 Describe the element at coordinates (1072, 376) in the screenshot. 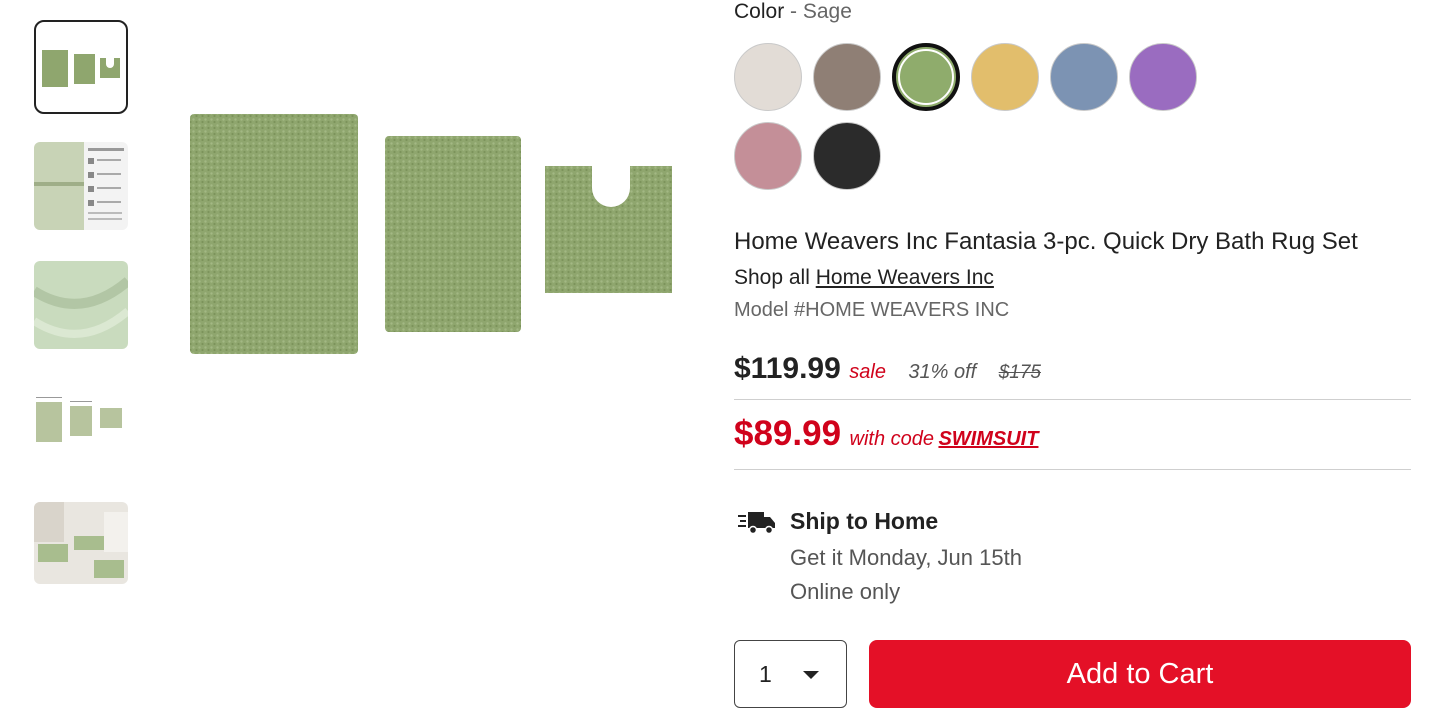

I see `price-row: $119.99 sale 31% off $175` at that location.